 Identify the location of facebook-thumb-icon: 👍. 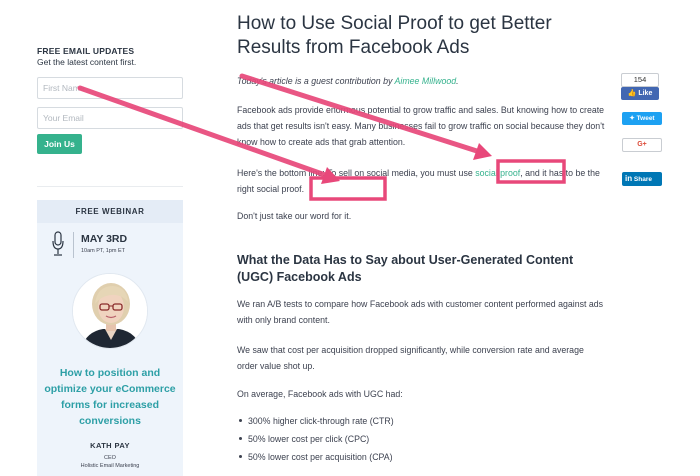
(632, 93).